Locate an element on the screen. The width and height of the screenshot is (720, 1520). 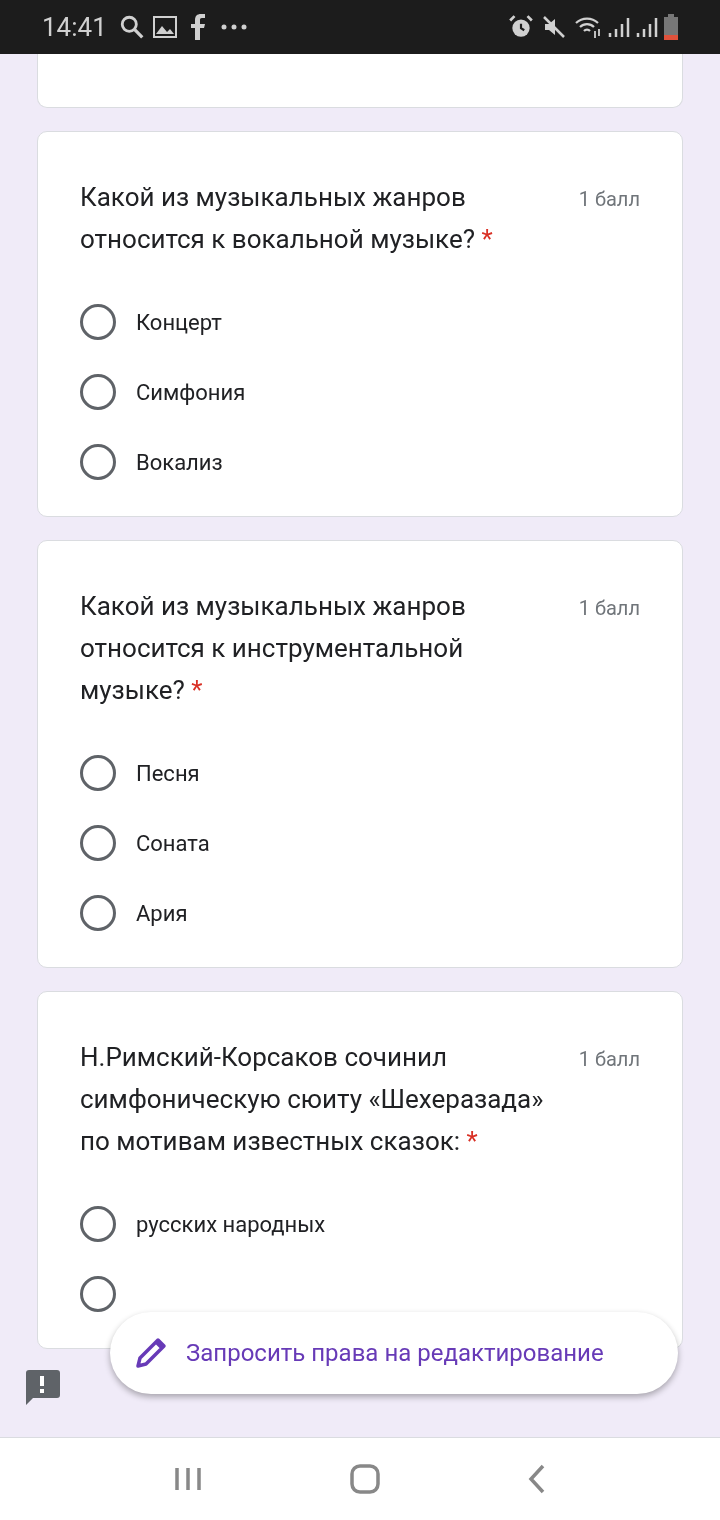
back-icon is located at coordinates (537, 1479).